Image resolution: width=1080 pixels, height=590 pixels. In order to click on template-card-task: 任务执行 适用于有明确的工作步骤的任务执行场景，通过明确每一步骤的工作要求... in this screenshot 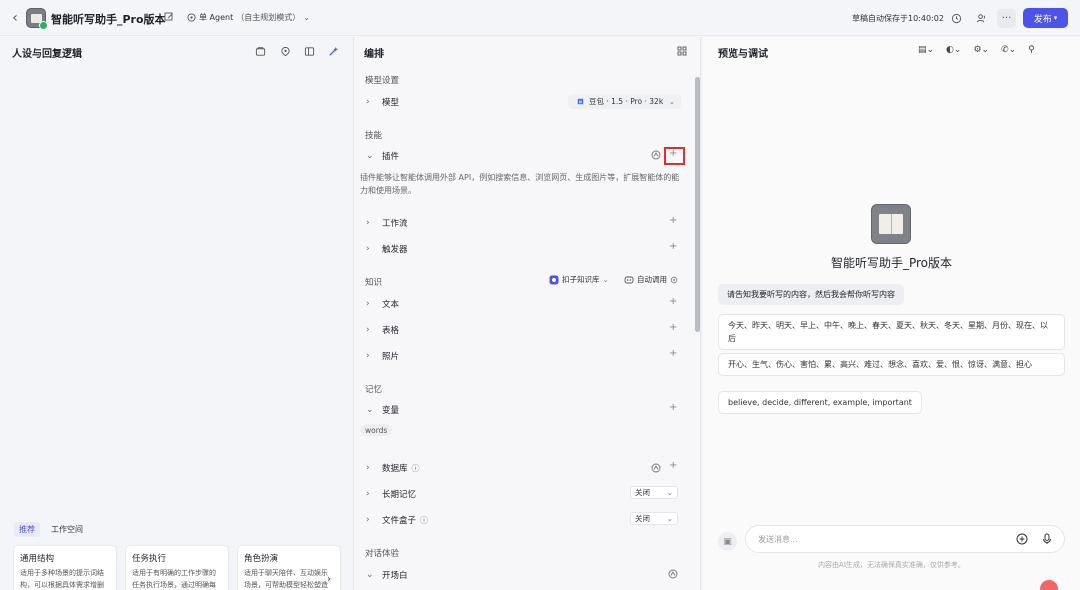, I will do `click(177, 567)`.